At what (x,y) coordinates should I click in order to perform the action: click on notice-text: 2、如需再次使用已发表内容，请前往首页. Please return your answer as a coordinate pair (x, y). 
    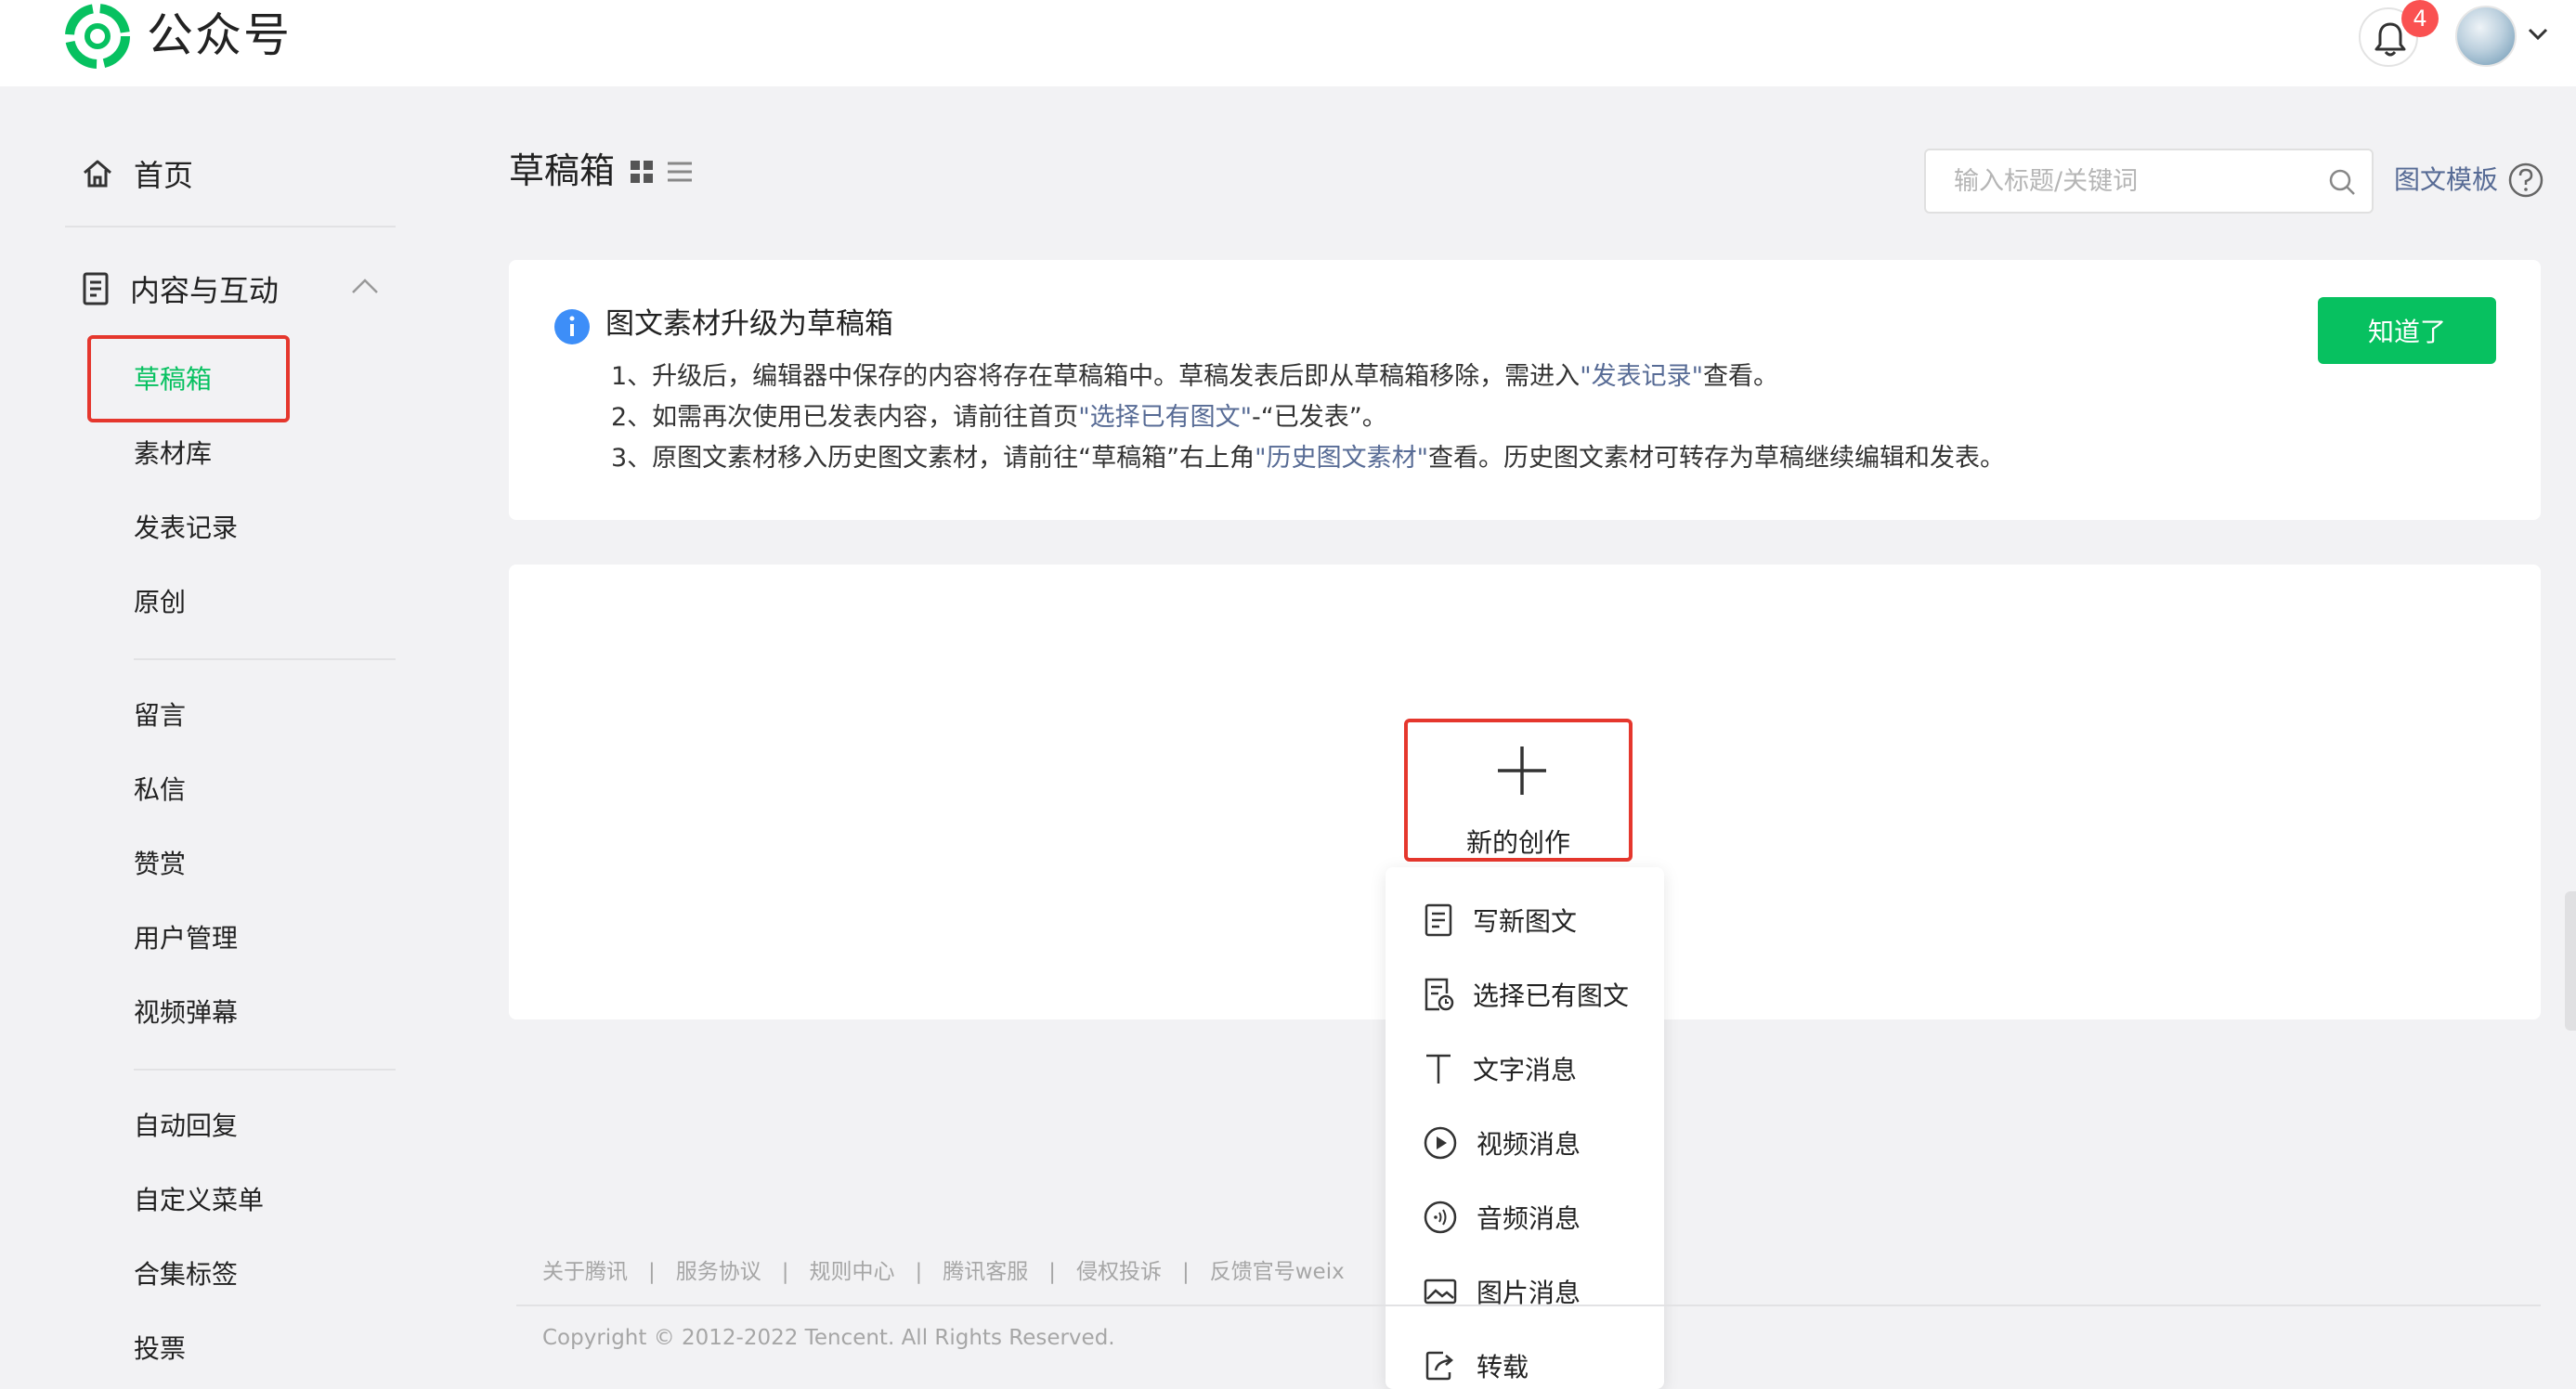
    Looking at the image, I should click on (845, 417).